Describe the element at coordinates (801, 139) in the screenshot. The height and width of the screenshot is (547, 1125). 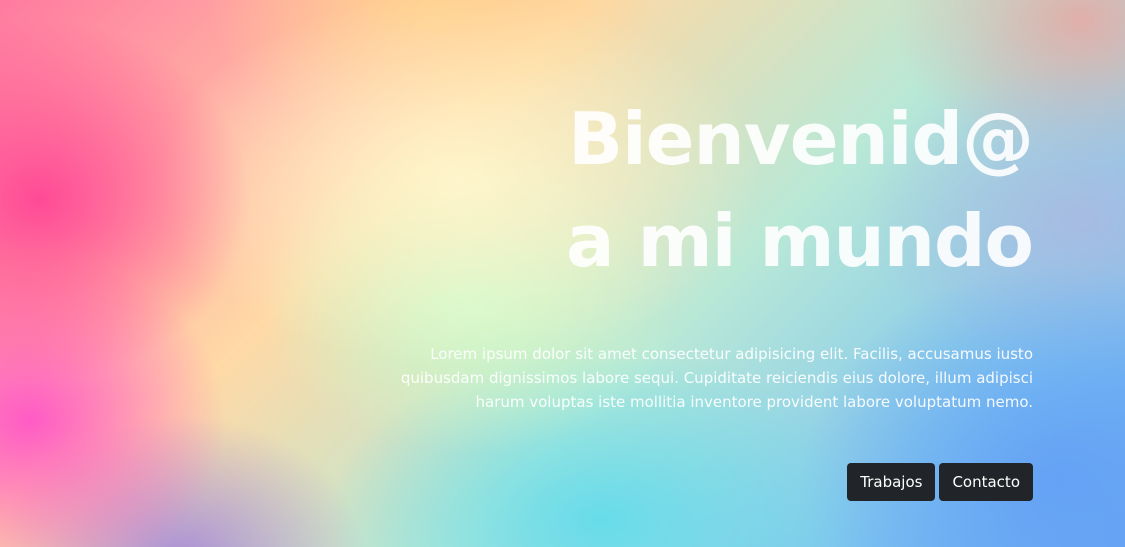
I see `hero-title-line-1: Bienvenid@` at that location.